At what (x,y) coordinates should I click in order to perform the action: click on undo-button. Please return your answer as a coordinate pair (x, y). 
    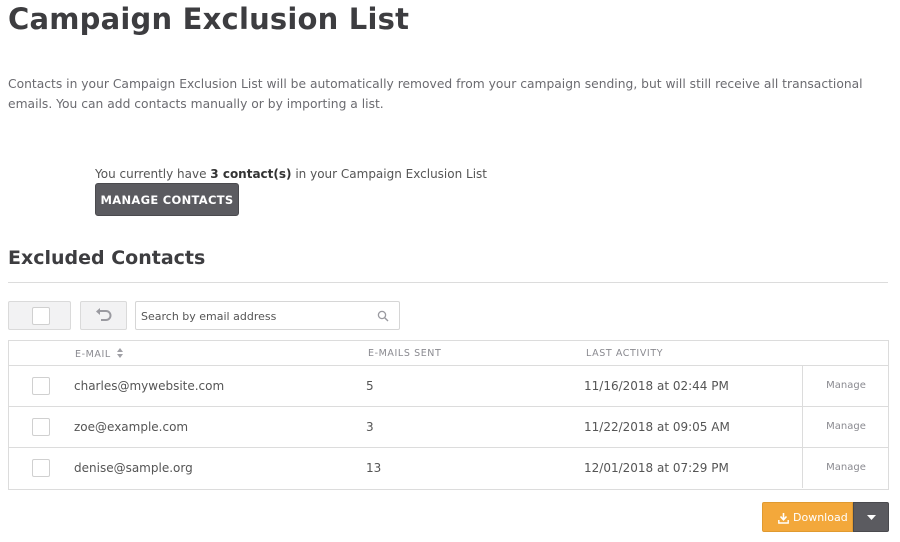
    Looking at the image, I should click on (103, 315).